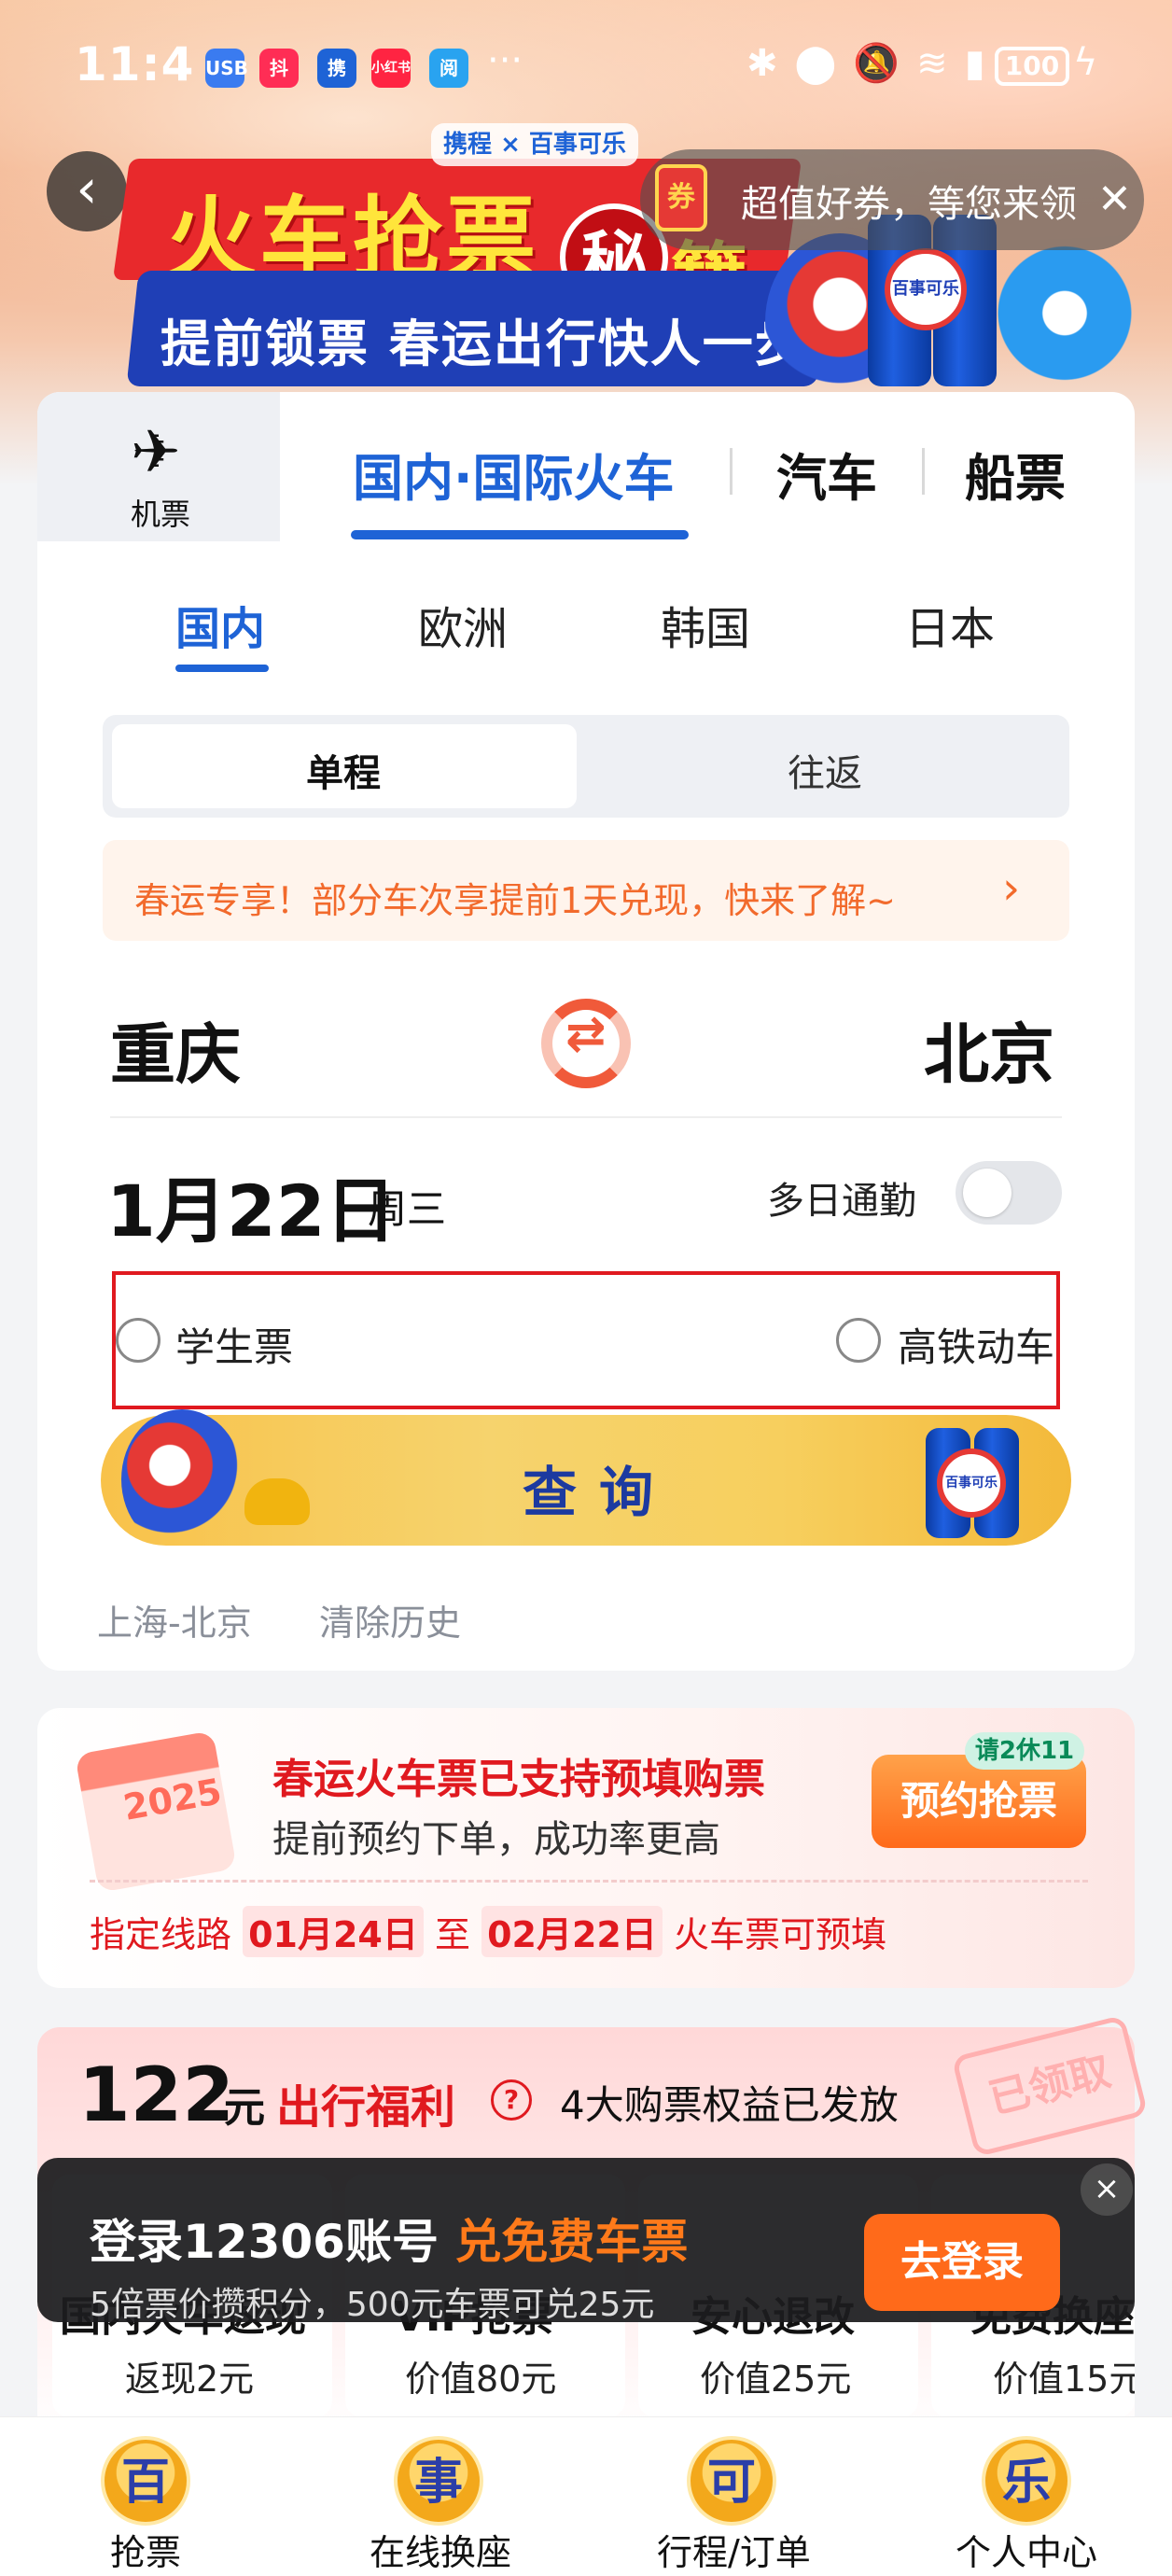 The height and width of the screenshot is (2576, 1172). I want to click on benefit-value: 价值25元, so click(776, 2379).